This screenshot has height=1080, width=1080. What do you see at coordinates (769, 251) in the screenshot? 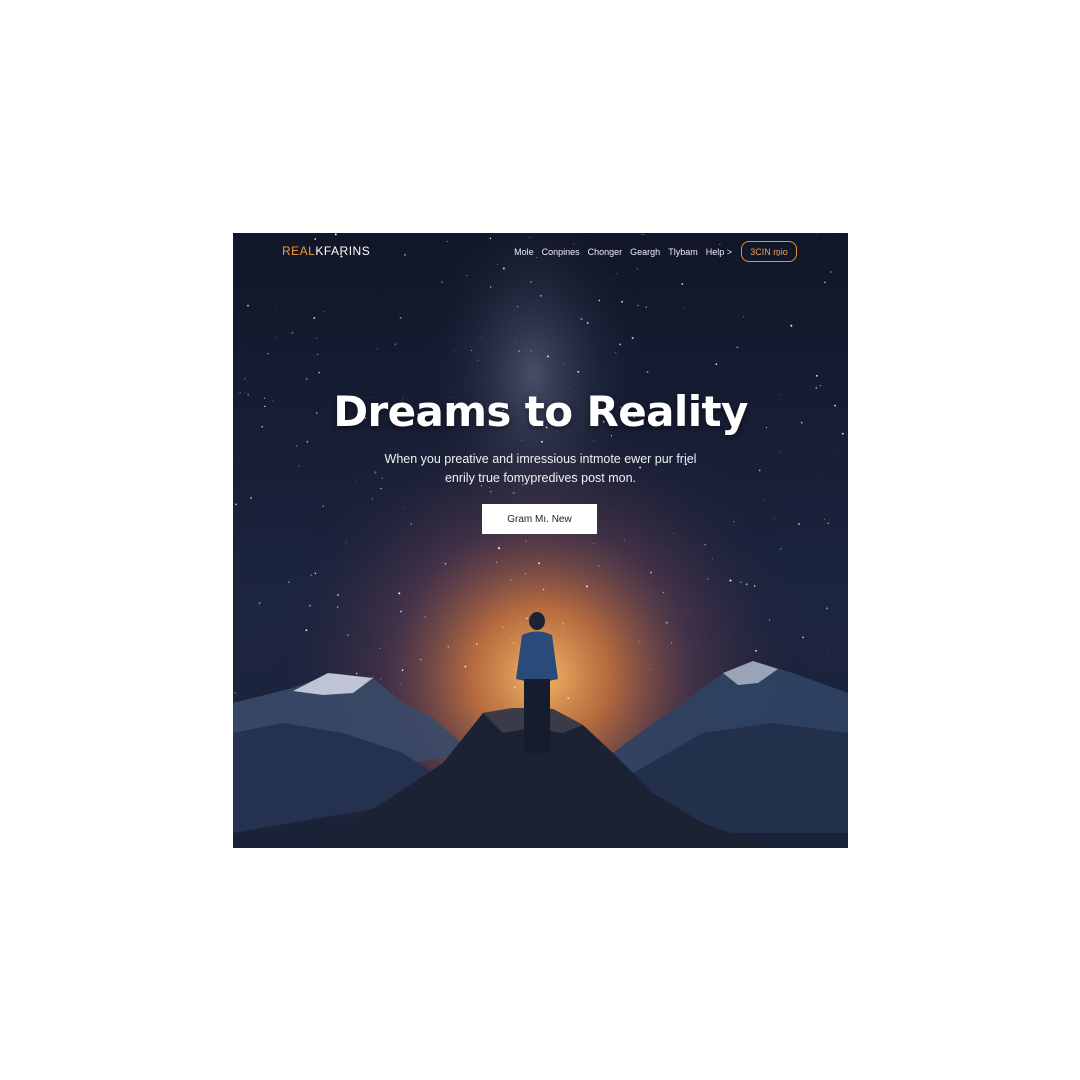
I see `nav-cta-button: 3CIN mio` at bounding box center [769, 251].